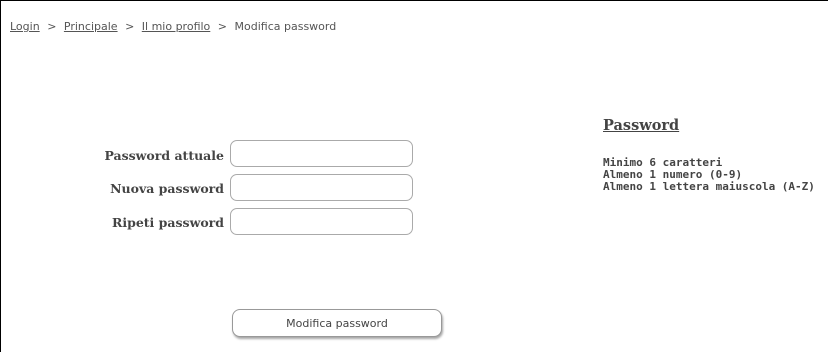 This screenshot has height=352, width=828. I want to click on breadcrumb-current: Modifica password, so click(285, 26).